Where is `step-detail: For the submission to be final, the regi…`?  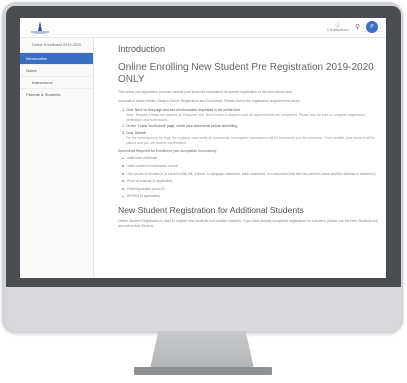 step-detail: For the submission to be final, the regi… is located at coordinates (251, 140).